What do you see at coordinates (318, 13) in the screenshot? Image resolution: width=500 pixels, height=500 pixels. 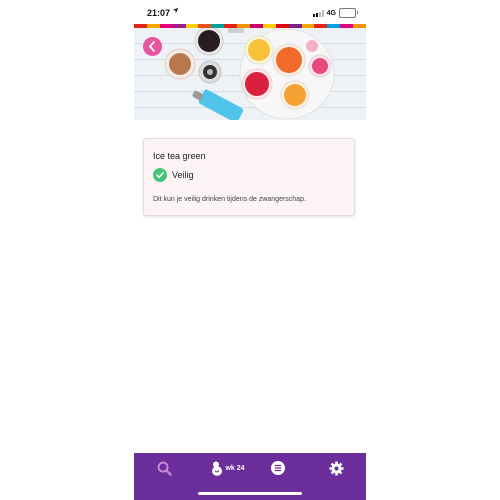 I see `signal-icon` at bounding box center [318, 13].